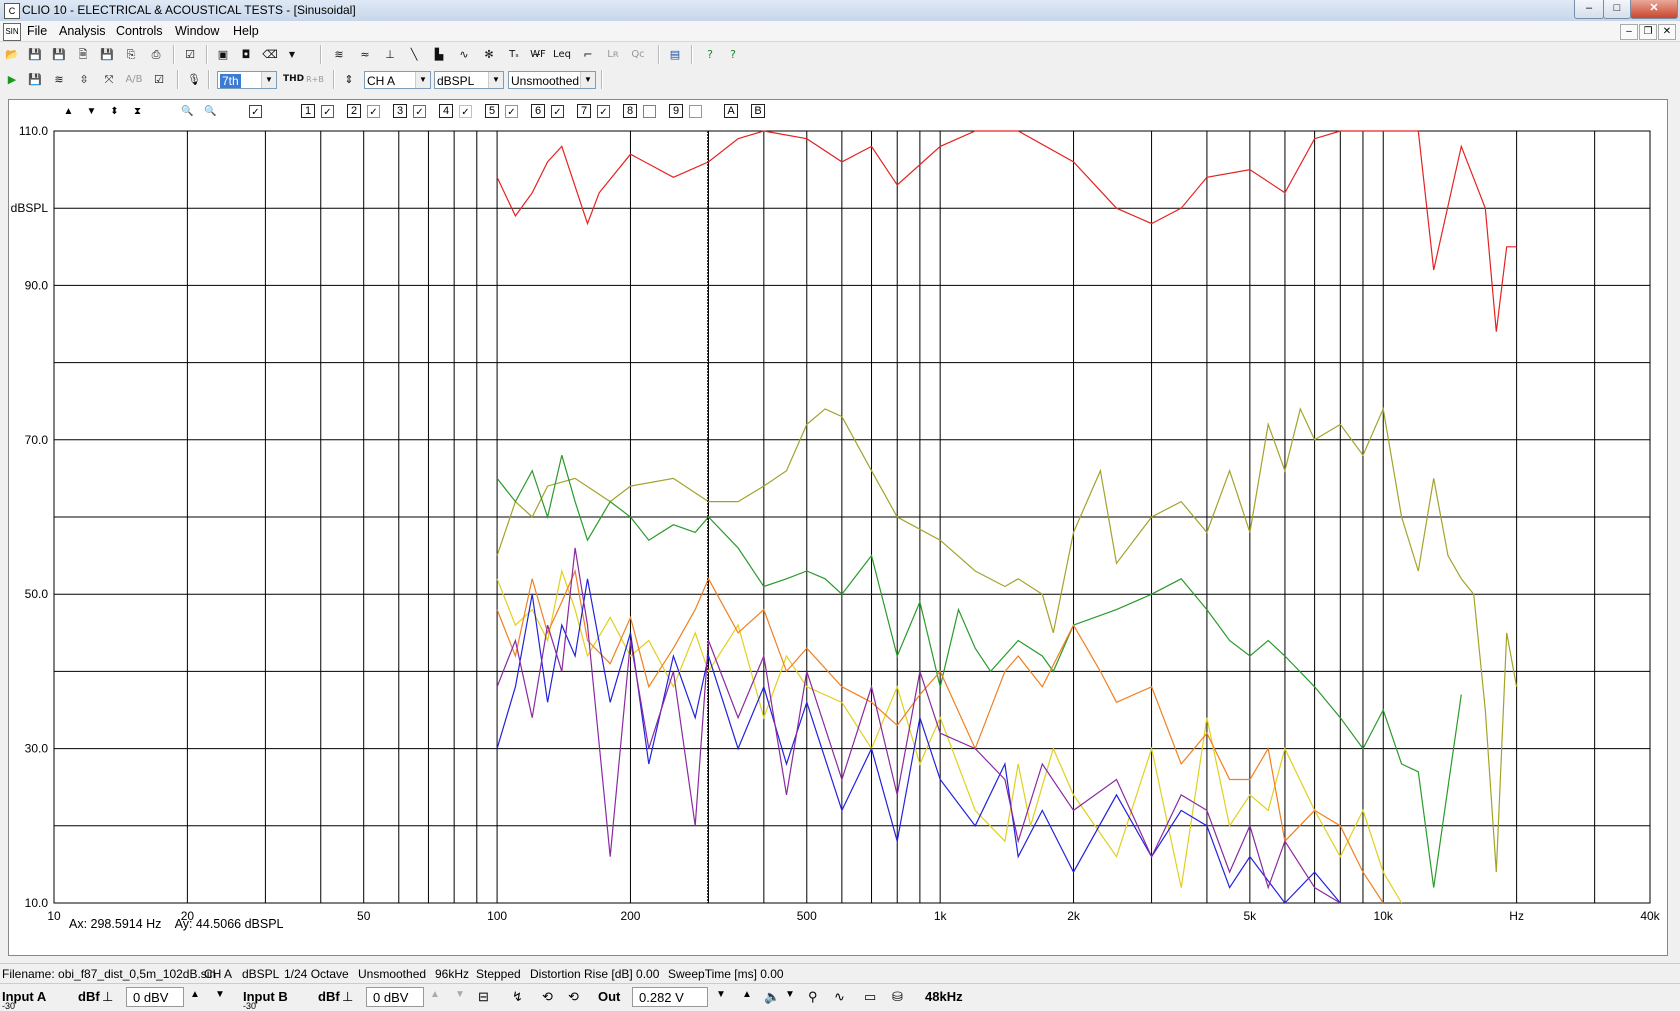 Image resolution: width=1680 pixels, height=1011 pixels. I want to click on clio-app-icon: C, so click(12, 11).